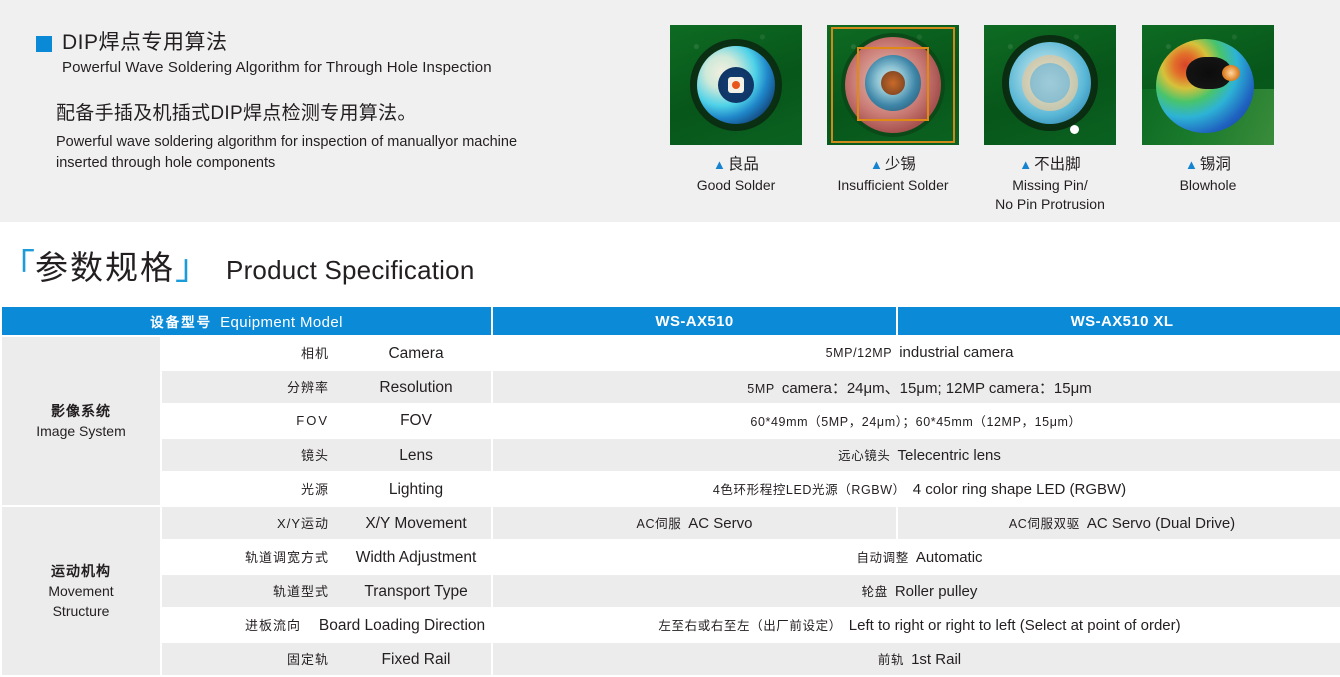  Describe the element at coordinates (1119, 523) in the screenshot. I see `row-value-xy-movement-ax510xl: AC伺服双驱 AC Servo (Dual Drive)` at that location.